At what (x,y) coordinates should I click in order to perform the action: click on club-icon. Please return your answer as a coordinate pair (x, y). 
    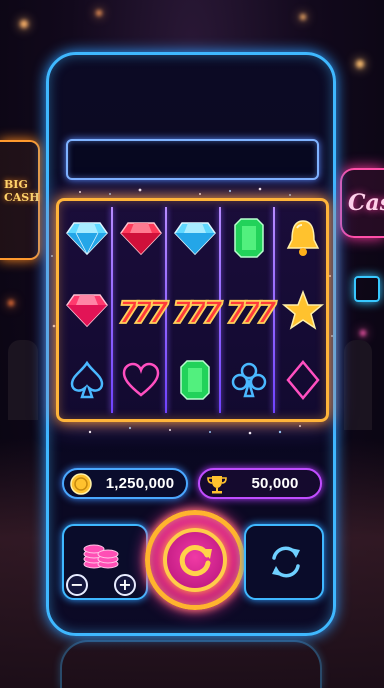
    Looking at the image, I should click on (249, 380).